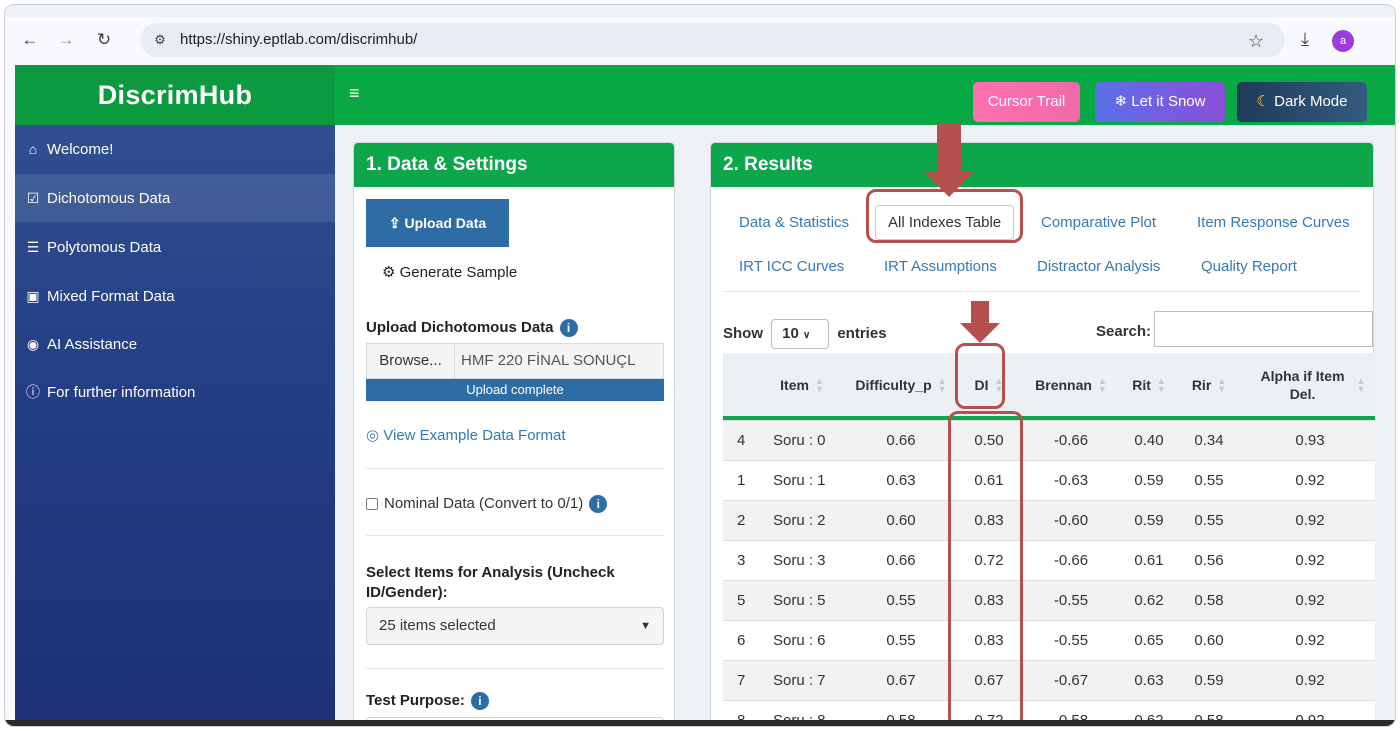 The width and height of the screenshot is (1400, 731). I want to click on item-name: Soru : 3, so click(799, 560).